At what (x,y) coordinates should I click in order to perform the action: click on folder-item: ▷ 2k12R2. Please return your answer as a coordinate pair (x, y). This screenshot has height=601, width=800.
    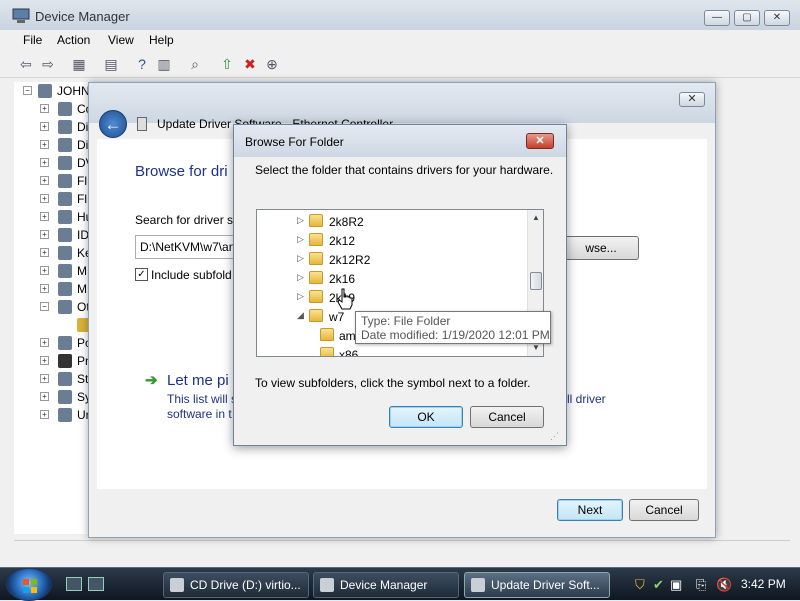
    Looking at the image, I should click on (397, 259).